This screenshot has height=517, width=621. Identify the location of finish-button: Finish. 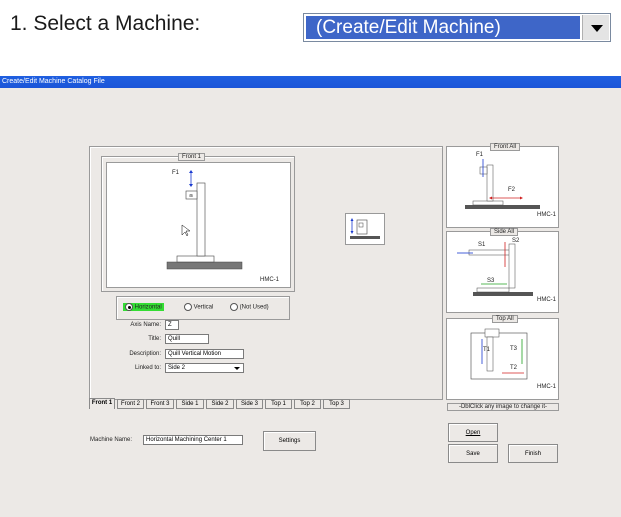
(533, 453).